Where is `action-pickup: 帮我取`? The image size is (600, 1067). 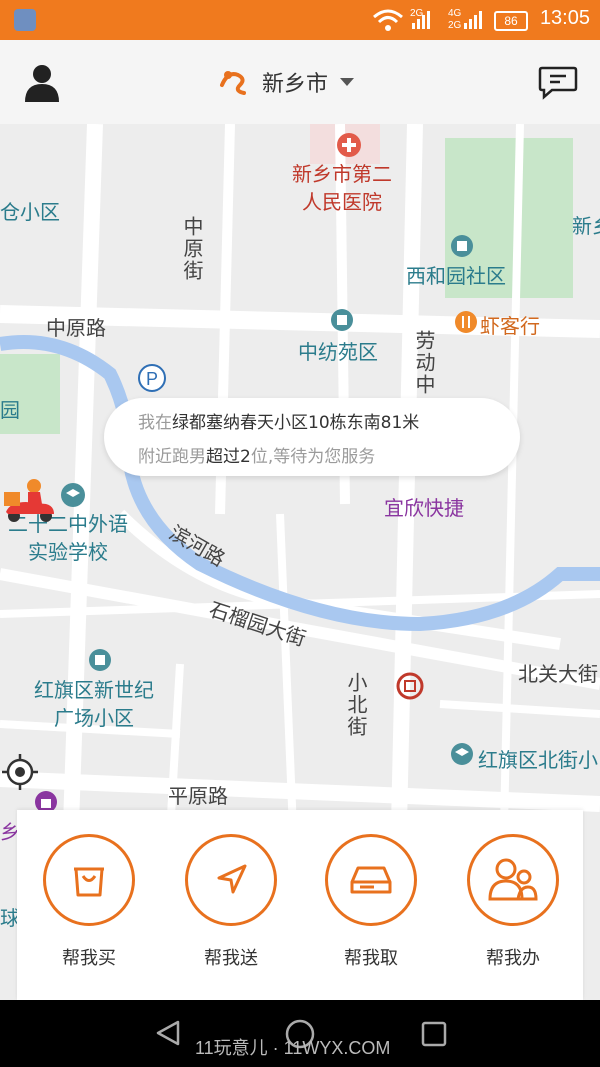 action-pickup: 帮我取 is located at coordinates (371, 902).